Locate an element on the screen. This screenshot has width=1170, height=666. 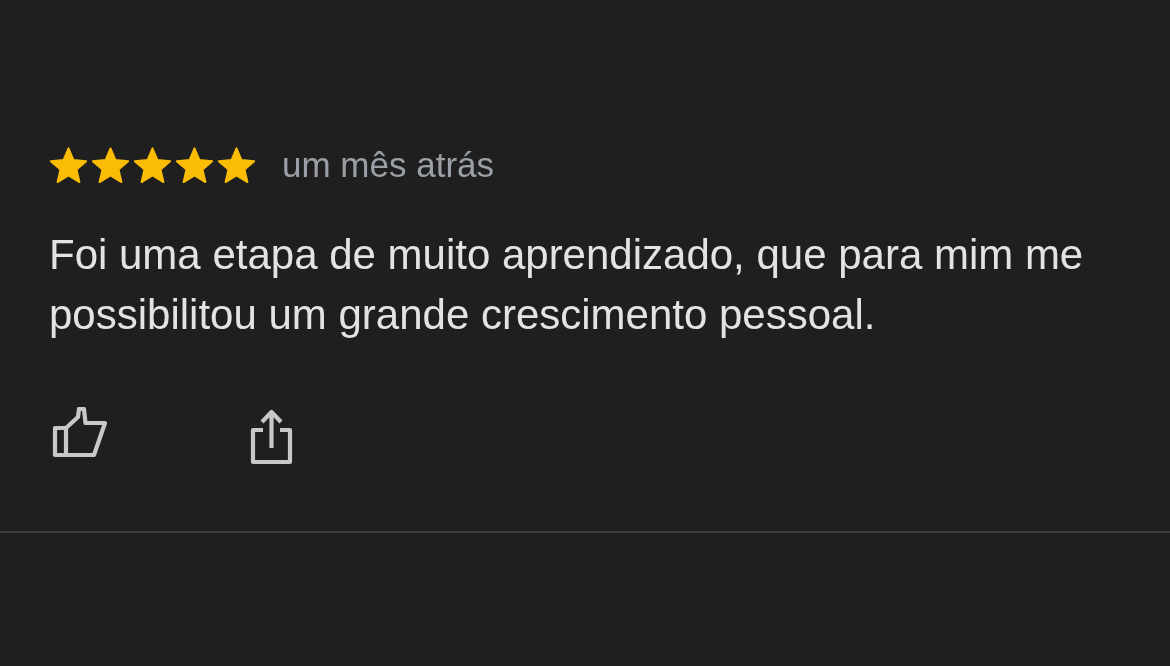
thumbs-up-icon is located at coordinates (80, 432).